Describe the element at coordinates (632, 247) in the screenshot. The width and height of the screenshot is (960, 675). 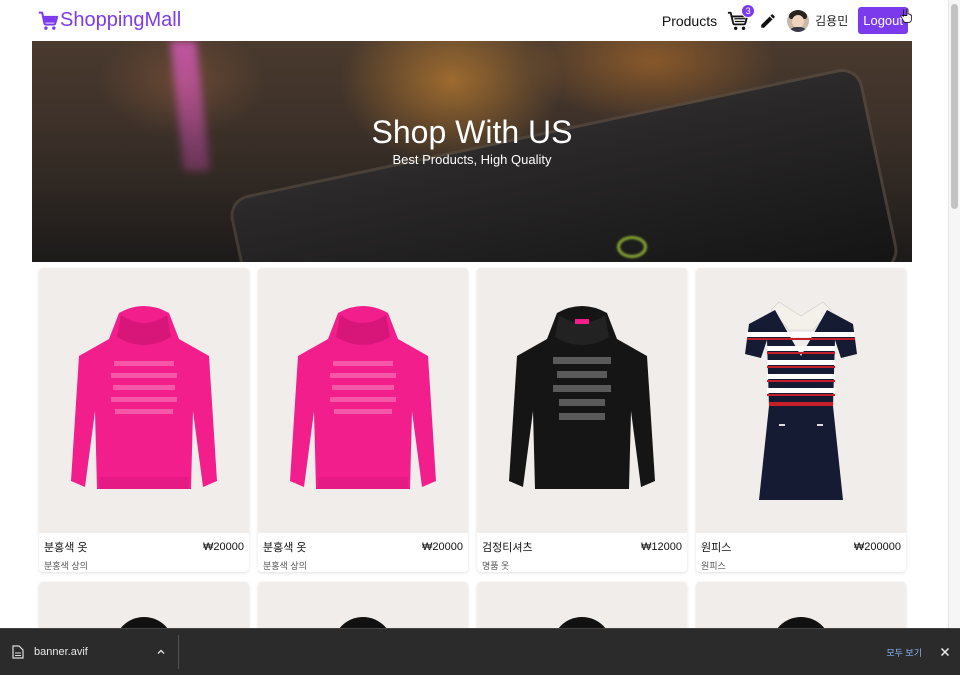
I see `banner-glow` at that location.